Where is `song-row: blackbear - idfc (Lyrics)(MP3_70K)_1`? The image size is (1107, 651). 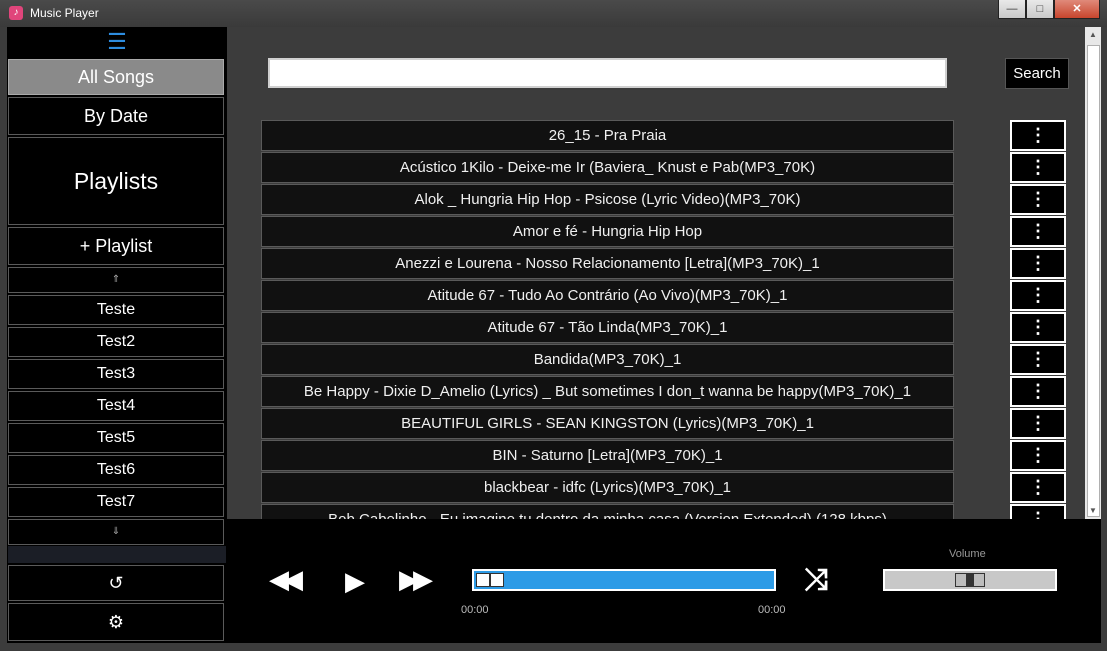 song-row: blackbear - idfc (Lyrics)(MP3_70K)_1 is located at coordinates (607, 487).